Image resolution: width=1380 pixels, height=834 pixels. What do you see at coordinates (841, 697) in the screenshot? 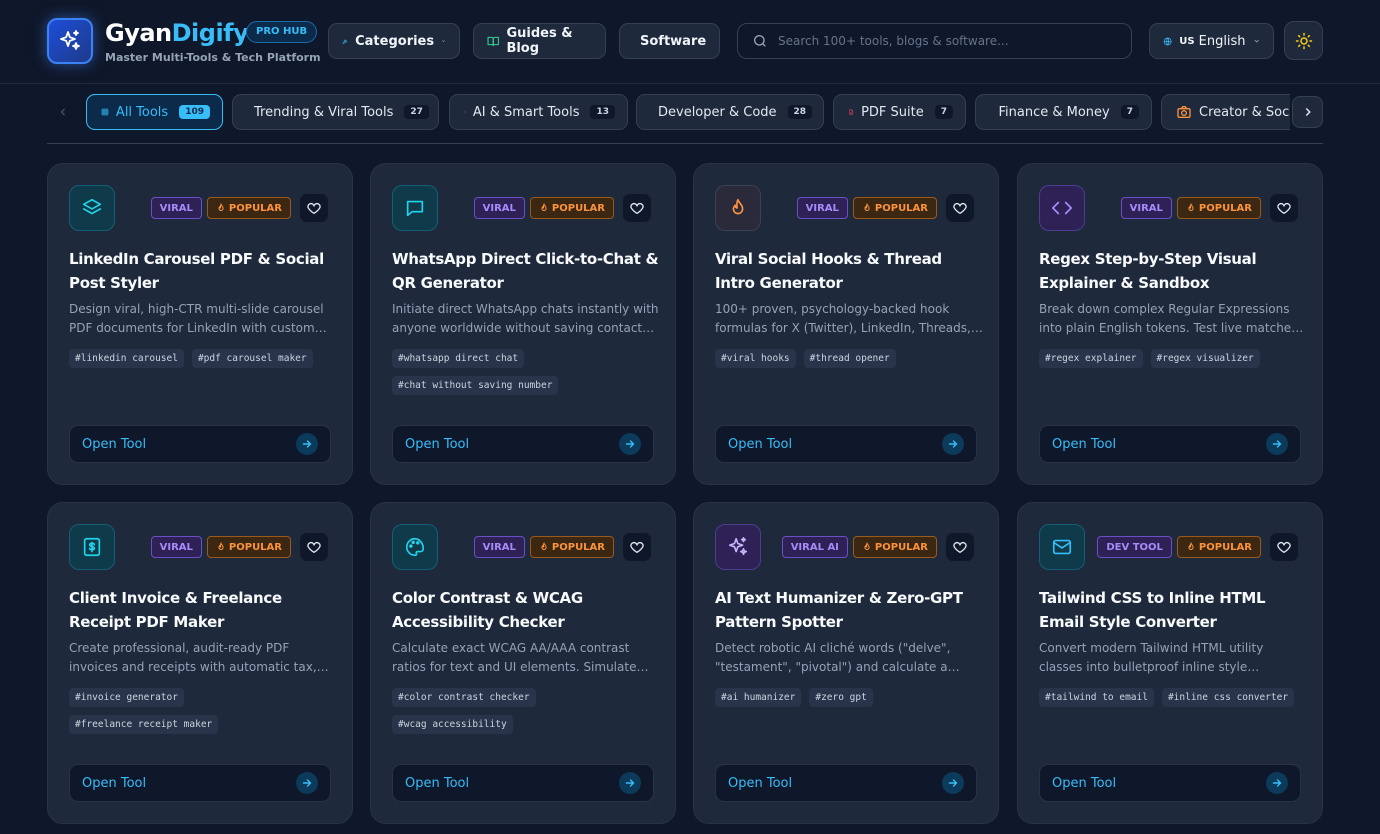
I see `tag: #zero gpt` at bounding box center [841, 697].